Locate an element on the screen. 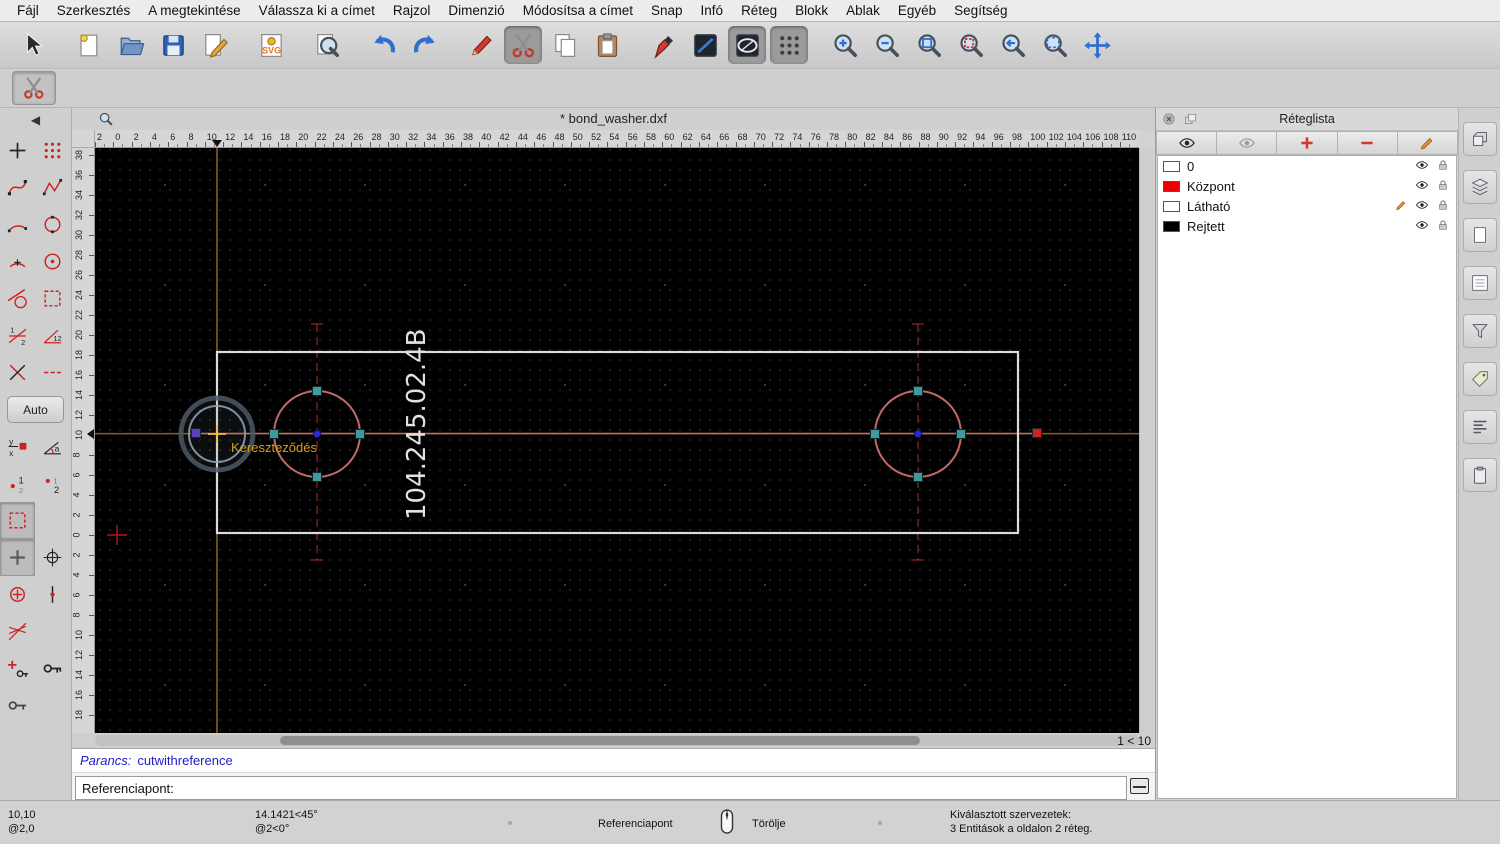  menu-item-r-teg: Réteg is located at coordinates (759, 11).